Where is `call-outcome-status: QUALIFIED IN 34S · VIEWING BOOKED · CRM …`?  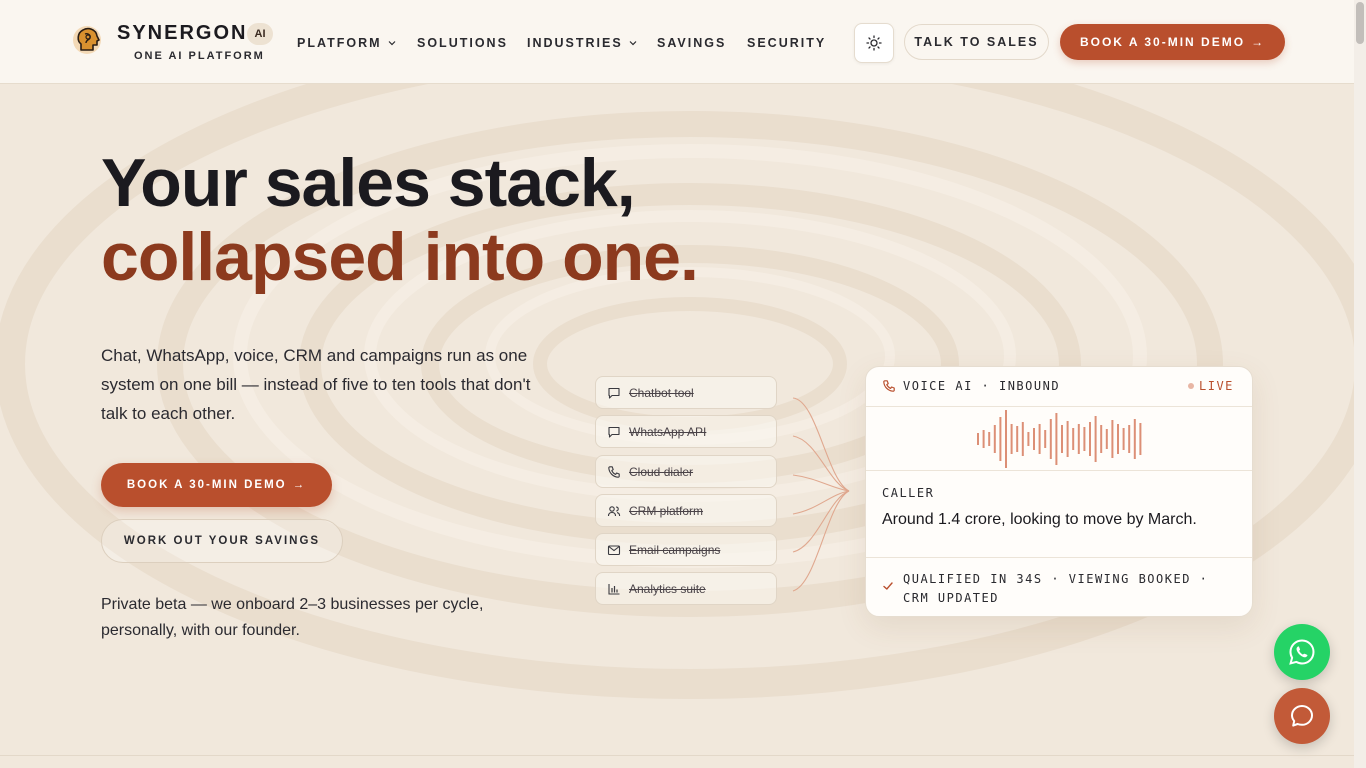
call-outcome-status: QUALIFIED IN 34S · VIEWING BOOKED · CRM … is located at coordinates (1056, 588).